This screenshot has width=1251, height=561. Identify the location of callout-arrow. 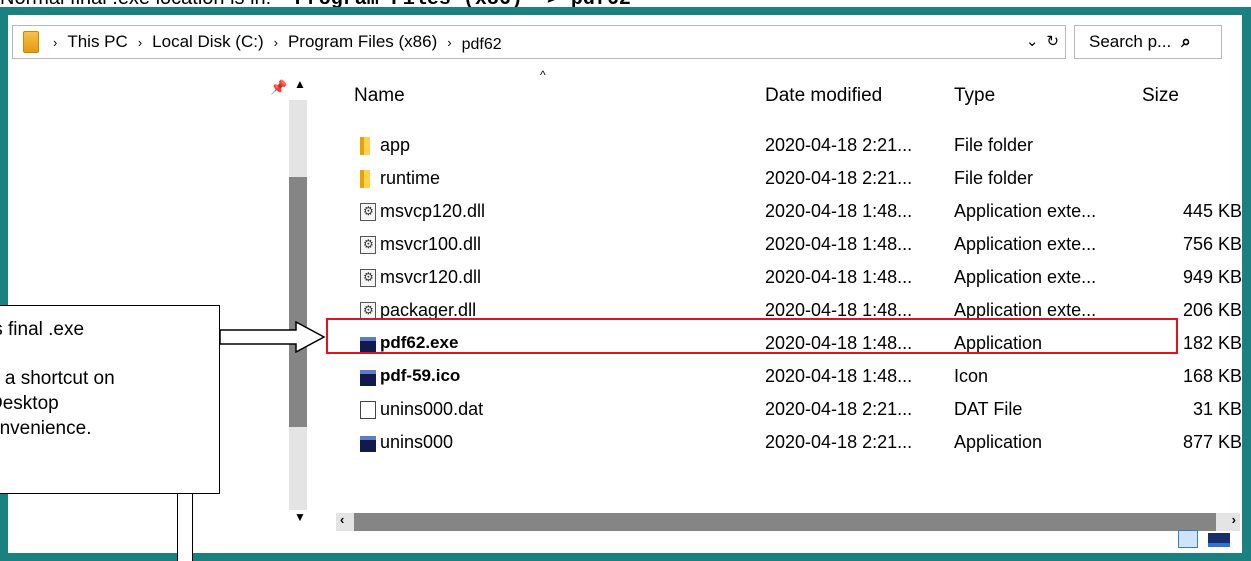
(273, 337).